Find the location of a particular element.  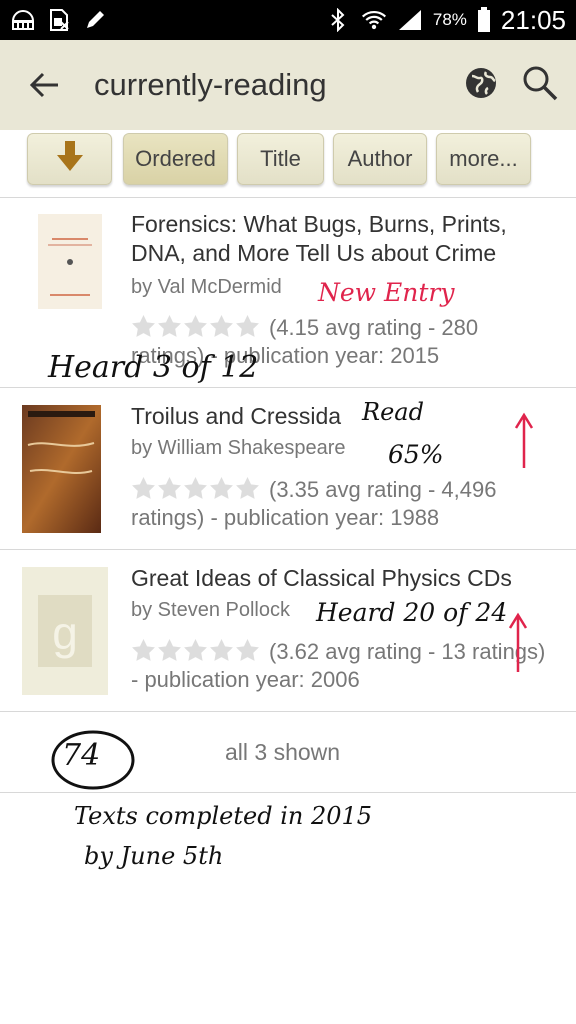

down-arrow-icon is located at coordinates (70, 159).